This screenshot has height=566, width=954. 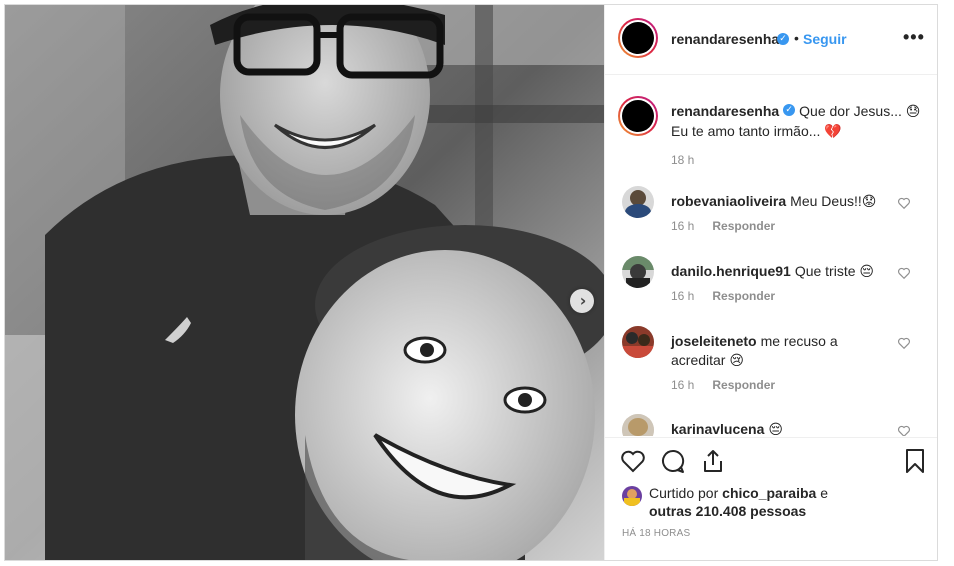 I want to click on likes-conjunction: e, so click(x=824, y=493).